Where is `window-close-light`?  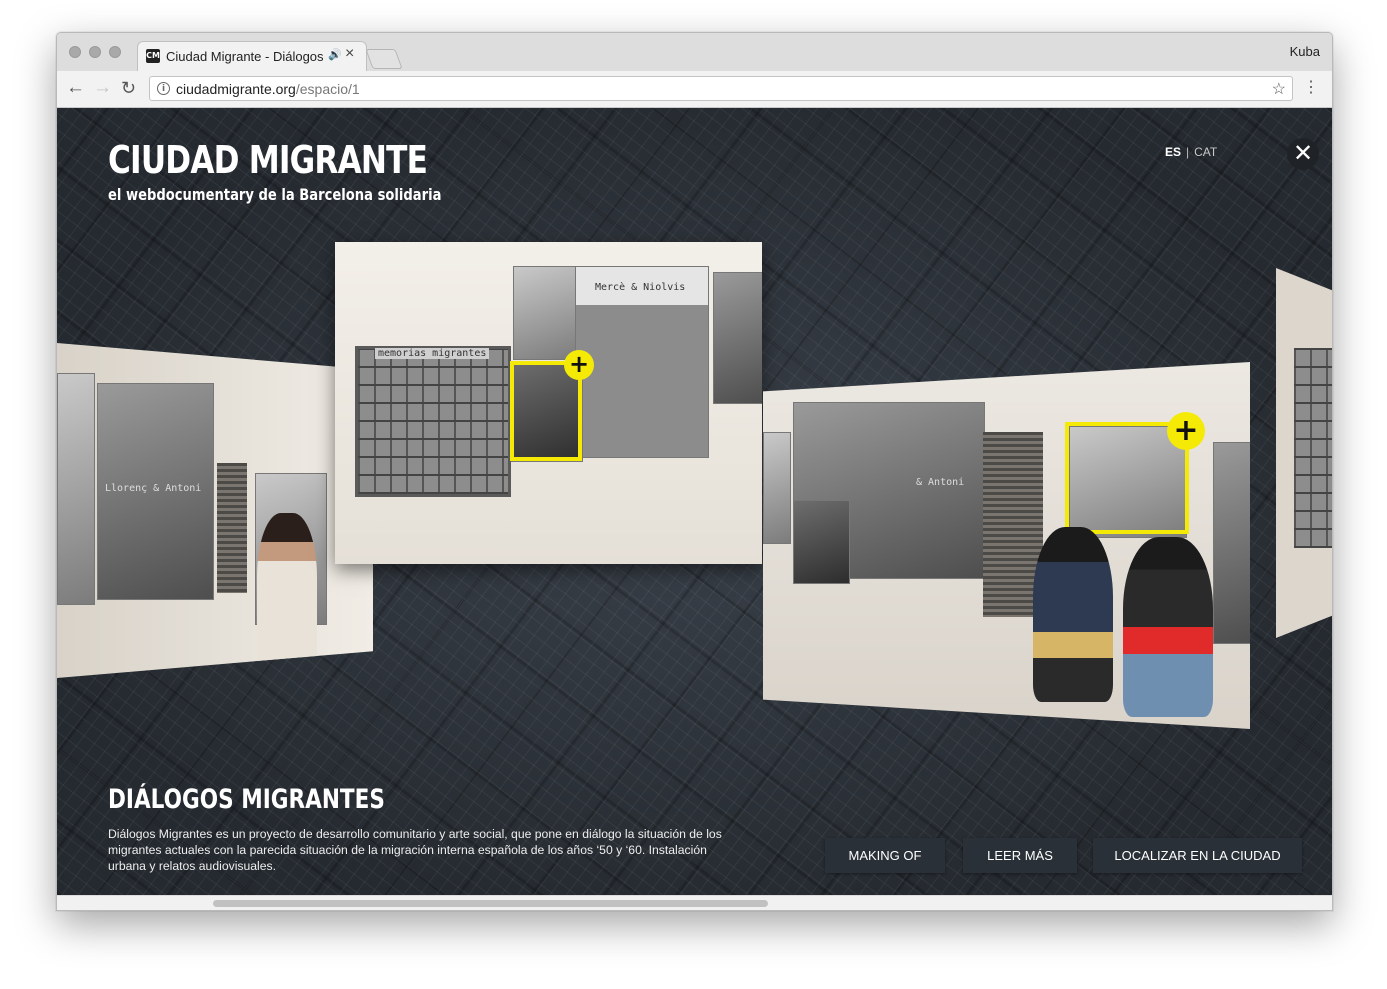 window-close-light is located at coordinates (75, 52).